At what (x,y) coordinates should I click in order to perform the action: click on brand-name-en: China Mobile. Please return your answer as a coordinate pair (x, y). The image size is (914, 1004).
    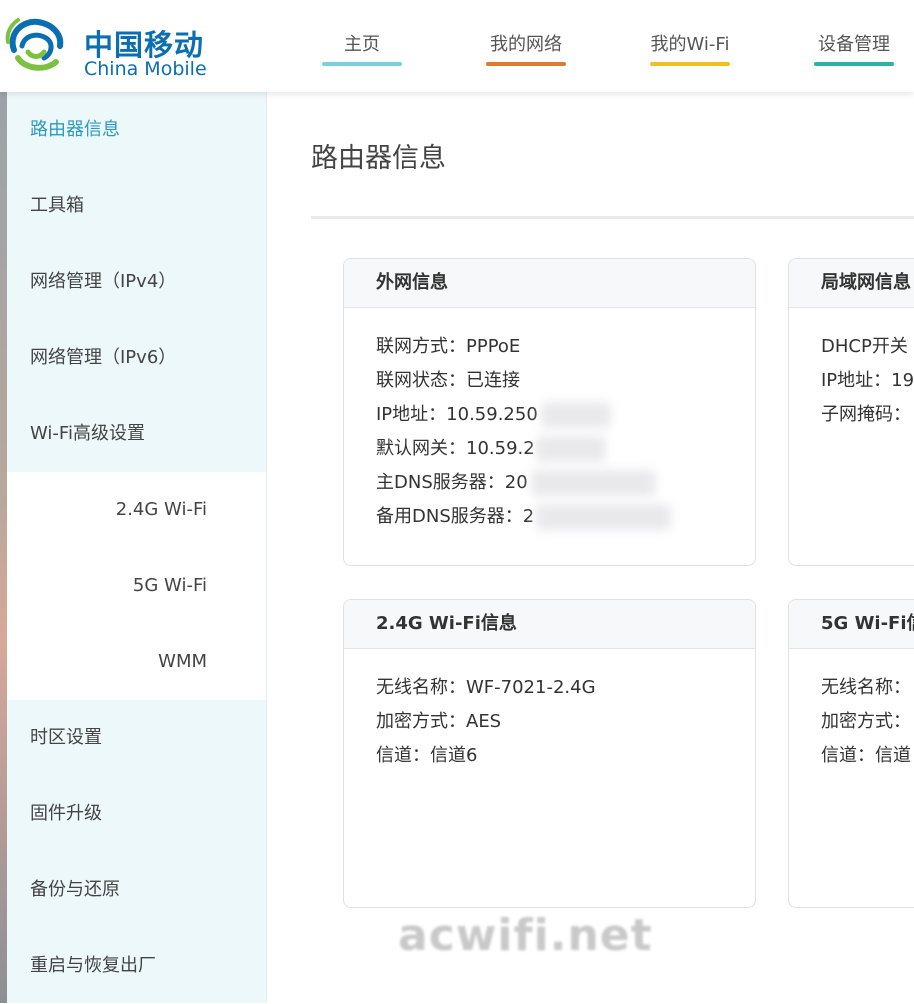
    Looking at the image, I should click on (145, 69).